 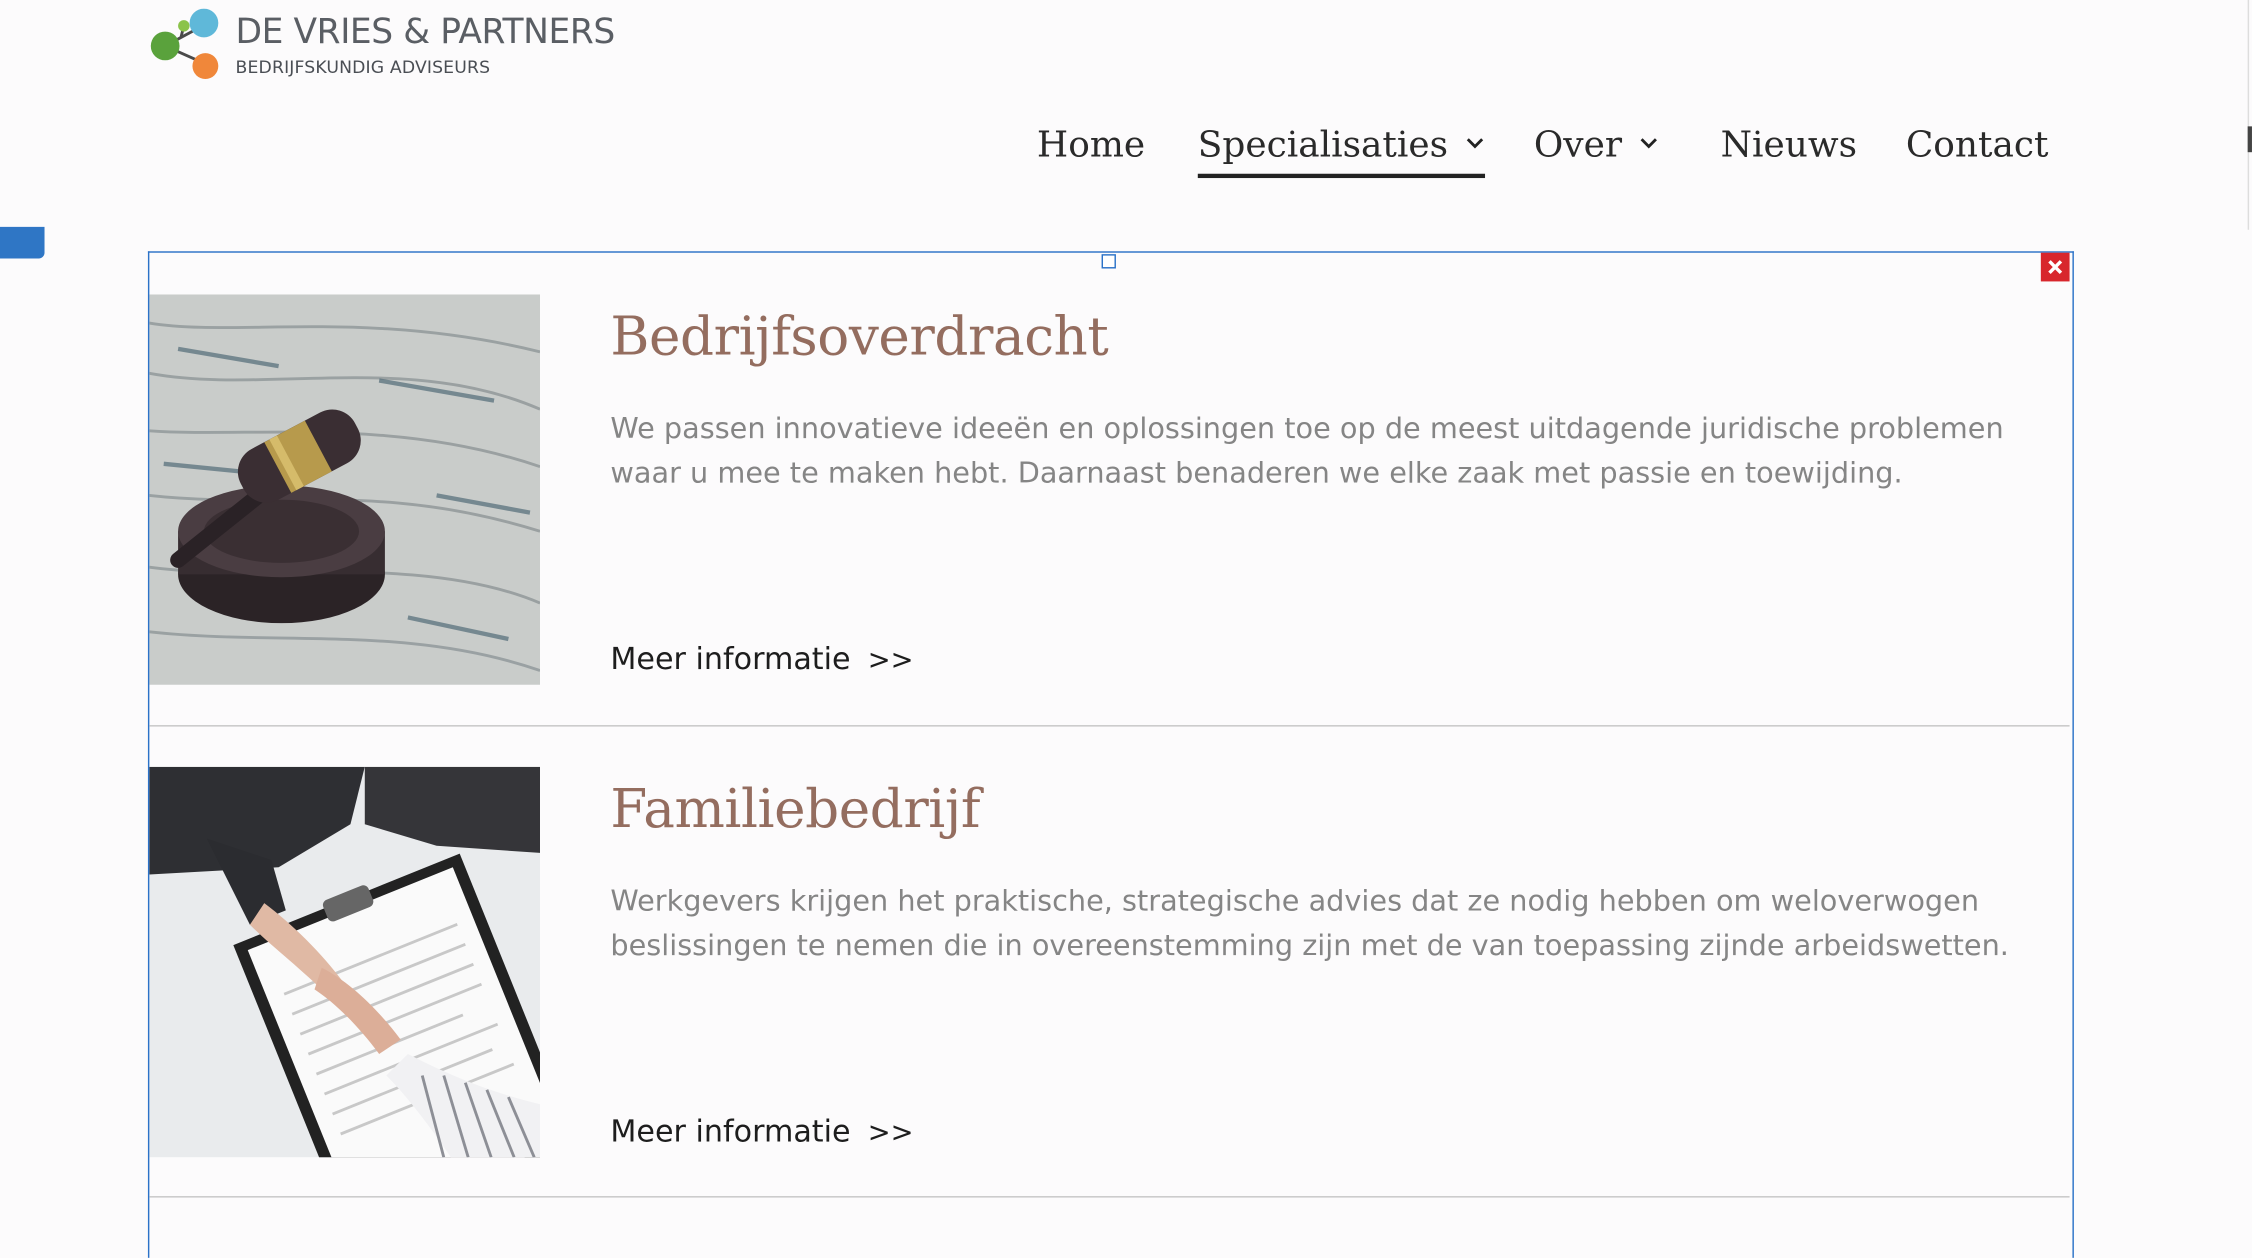 What do you see at coordinates (425, 31) in the screenshot?
I see `brand-title: DE VRIES & PARTNERS` at bounding box center [425, 31].